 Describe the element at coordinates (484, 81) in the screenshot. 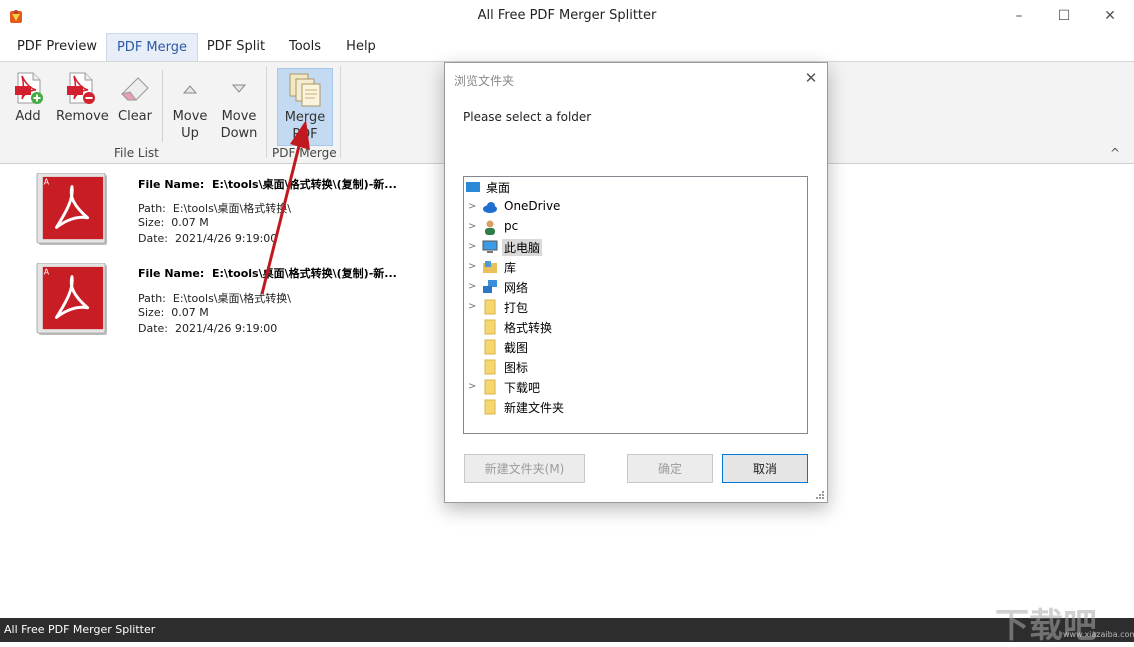

I see `dialog-title: 浏览文件夹` at that location.